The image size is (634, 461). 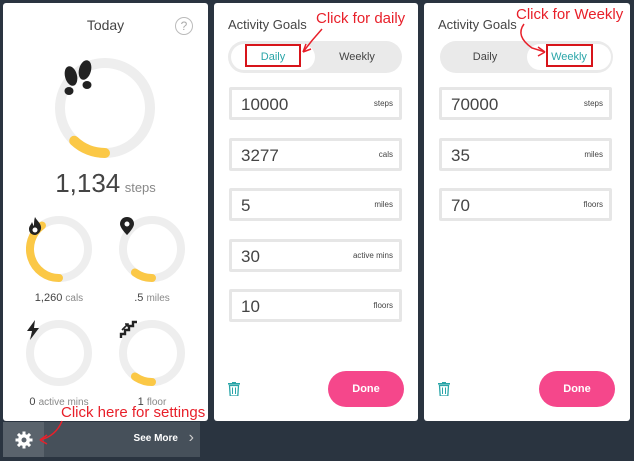 I want to click on annotation-weekly: Click for Weekly, so click(x=570, y=14).